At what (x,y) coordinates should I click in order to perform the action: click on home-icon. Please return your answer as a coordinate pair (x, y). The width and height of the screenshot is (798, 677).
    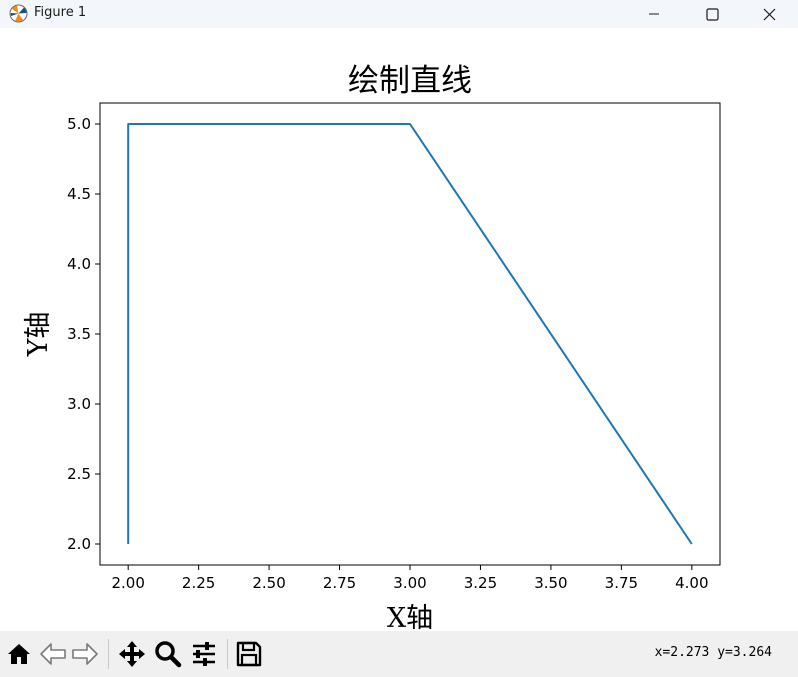
    Looking at the image, I should click on (19, 654).